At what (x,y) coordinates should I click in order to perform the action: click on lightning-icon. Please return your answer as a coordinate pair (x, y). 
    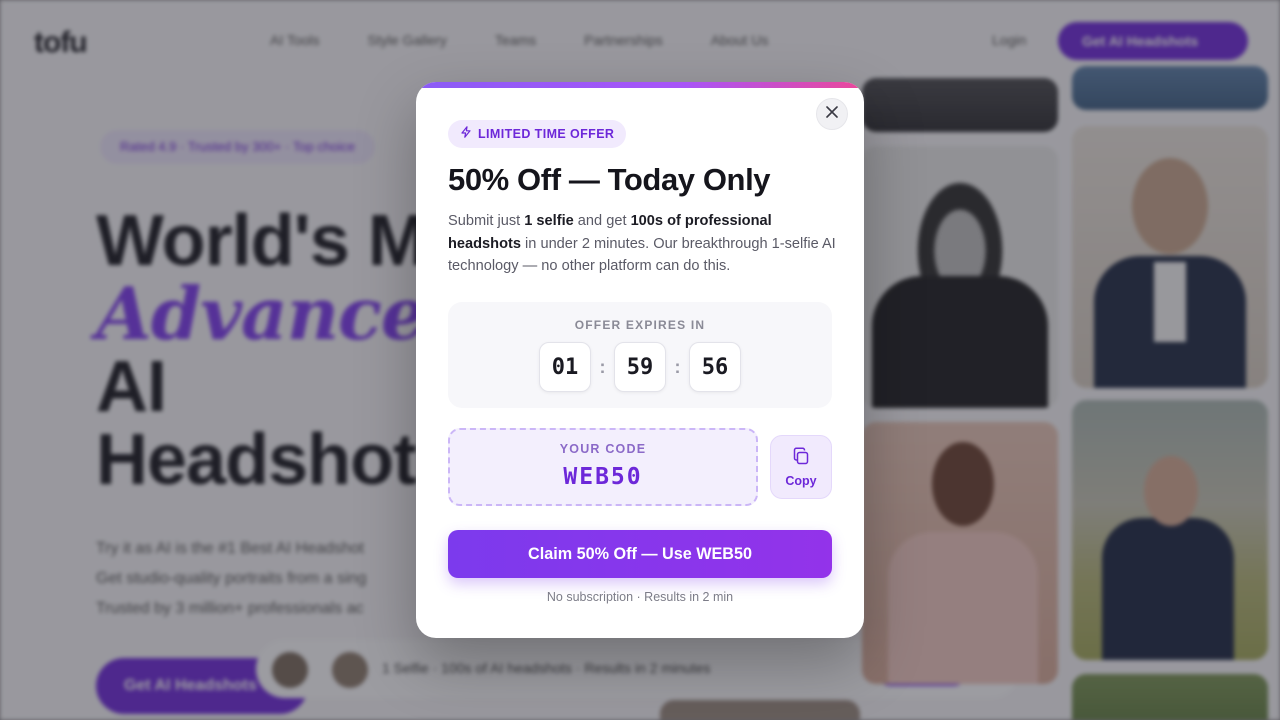
    Looking at the image, I should click on (466, 134).